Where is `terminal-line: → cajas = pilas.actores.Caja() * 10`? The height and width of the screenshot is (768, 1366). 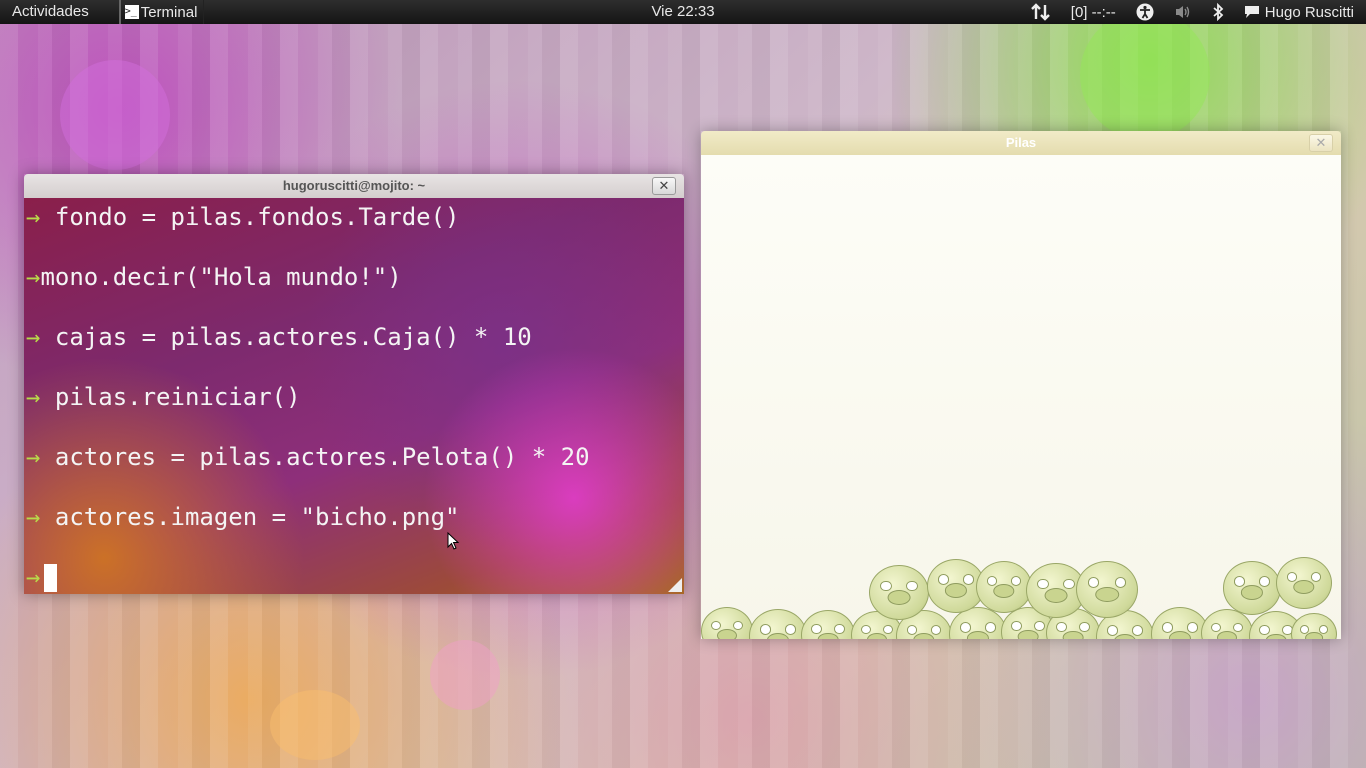
terminal-line: → cajas = pilas.actores.Caja() * 10 is located at coordinates (279, 337).